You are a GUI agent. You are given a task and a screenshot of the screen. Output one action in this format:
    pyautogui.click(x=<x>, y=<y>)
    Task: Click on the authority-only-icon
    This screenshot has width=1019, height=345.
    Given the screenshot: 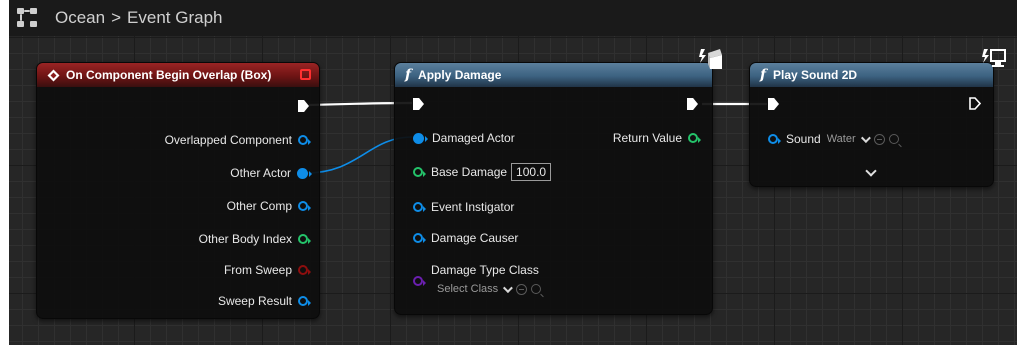 What is the action you would take?
    pyautogui.click(x=710, y=59)
    